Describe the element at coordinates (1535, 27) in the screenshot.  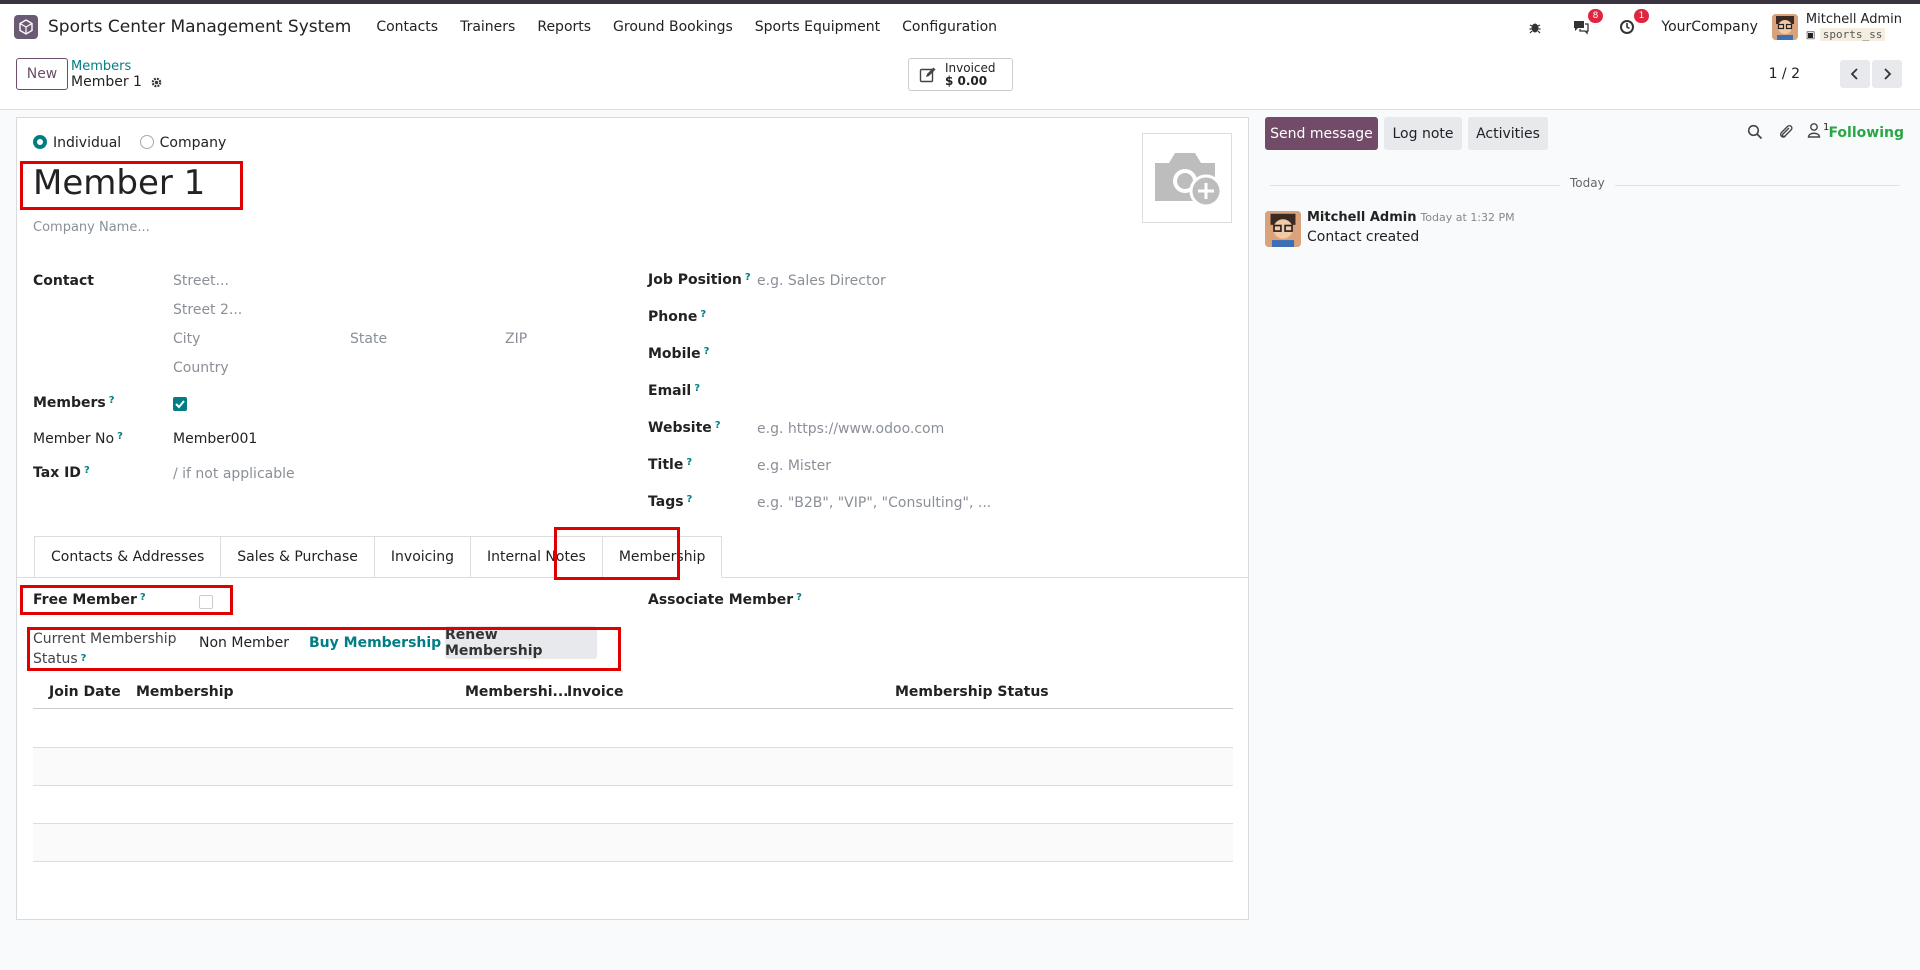
I see `debug-bug-icon` at that location.